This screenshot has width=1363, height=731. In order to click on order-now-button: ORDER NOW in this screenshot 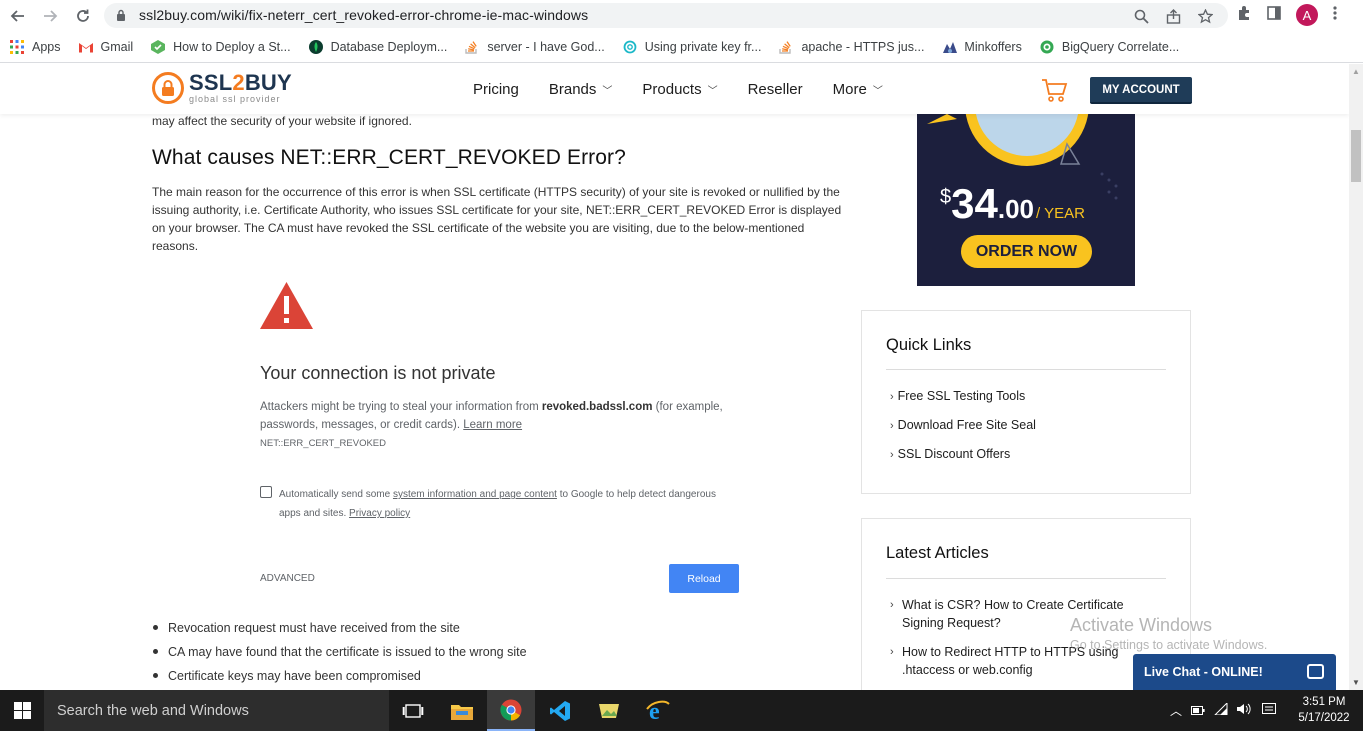, I will do `click(1026, 251)`.